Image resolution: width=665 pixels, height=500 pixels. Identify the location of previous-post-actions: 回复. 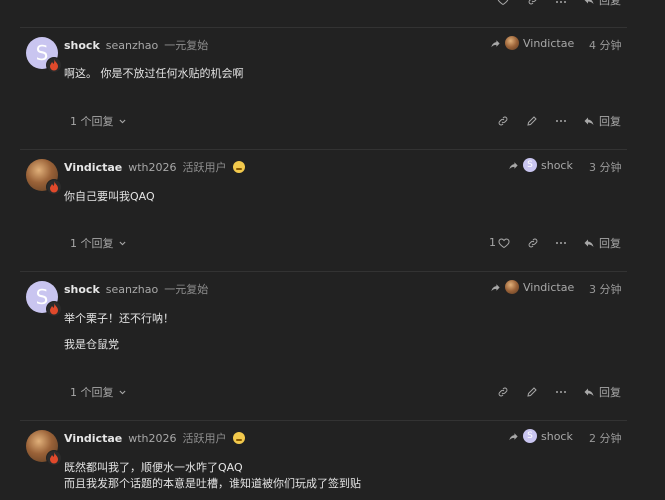
(332, 14).